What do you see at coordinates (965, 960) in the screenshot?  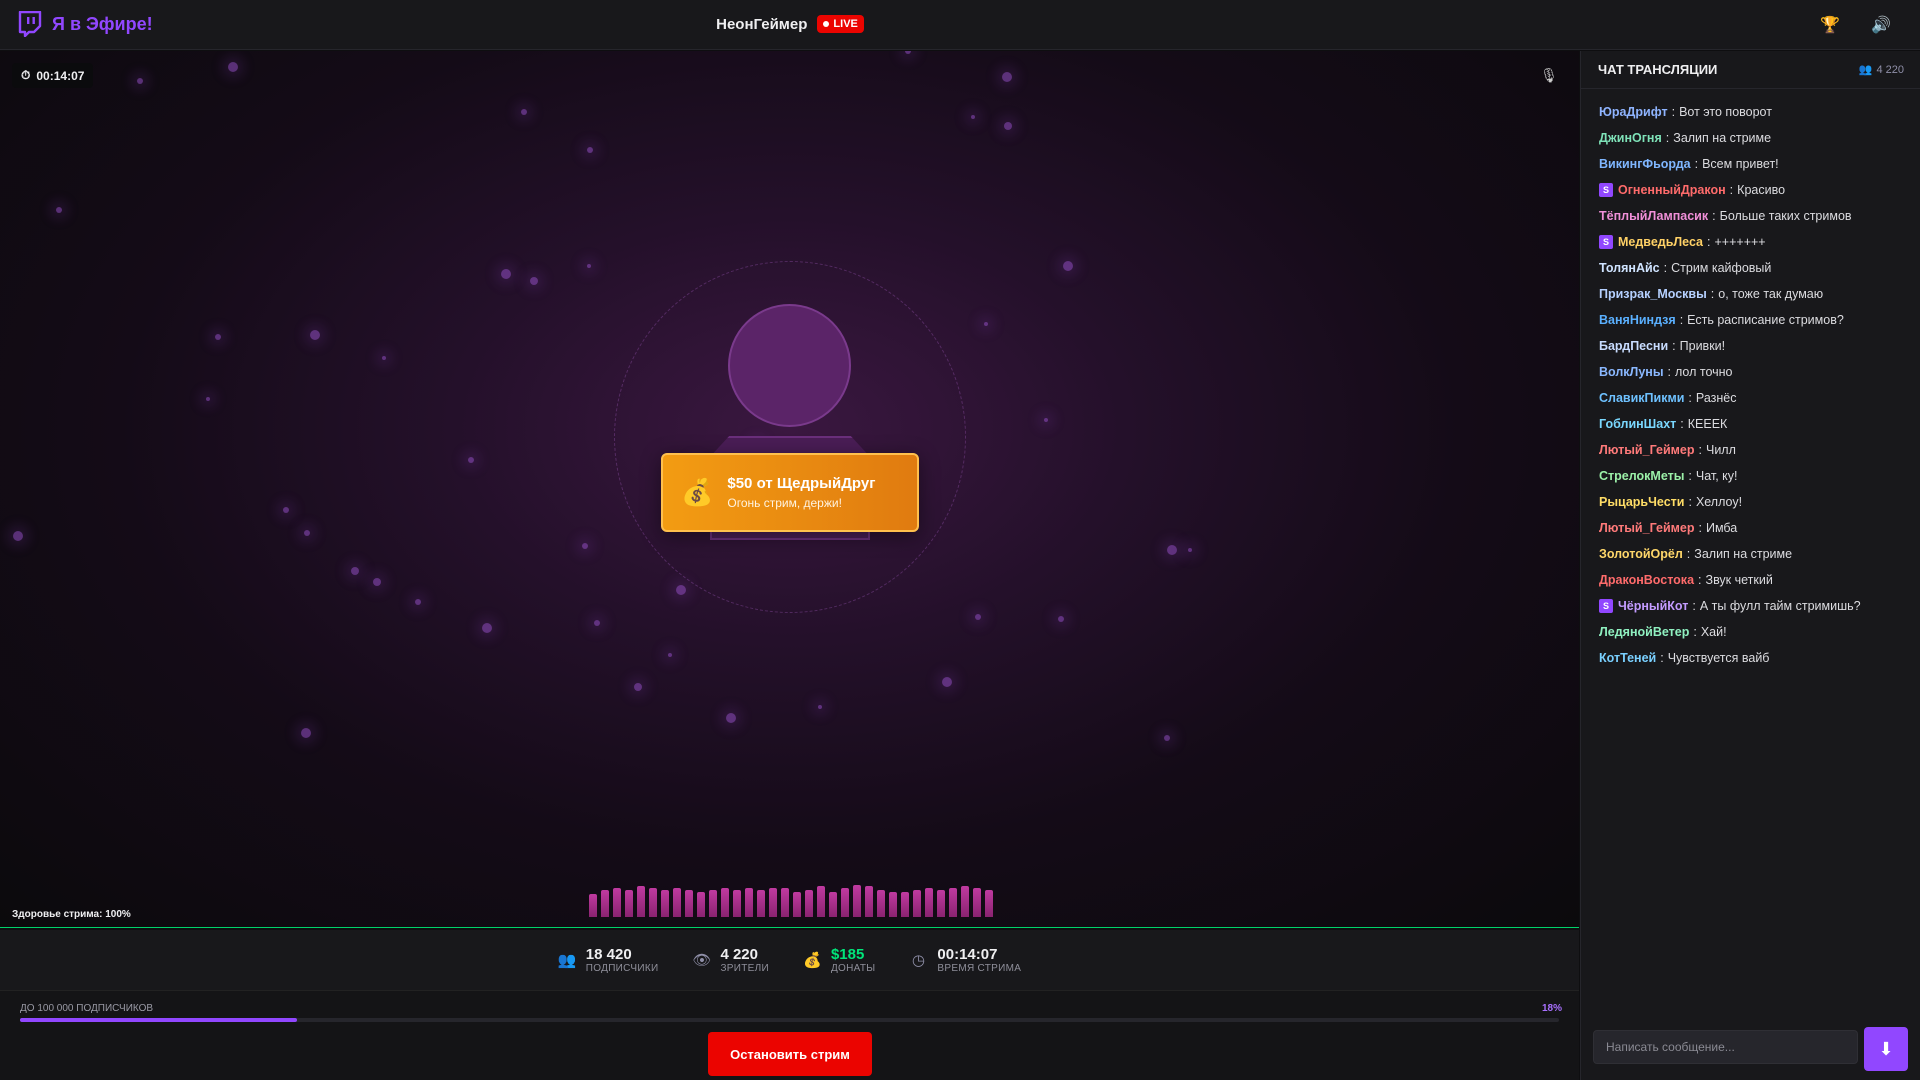 I see `stat-clock: ◷ 00:14:07 ВРЕМЯ СТРИМА` at bounding box center [965, 960].